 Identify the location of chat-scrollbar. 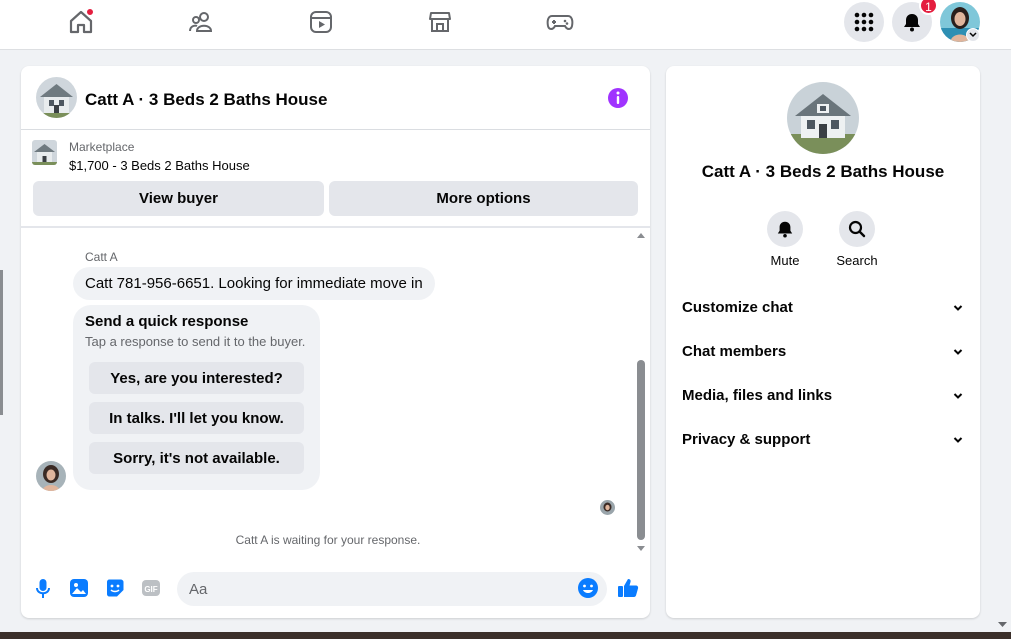
(641, 393).